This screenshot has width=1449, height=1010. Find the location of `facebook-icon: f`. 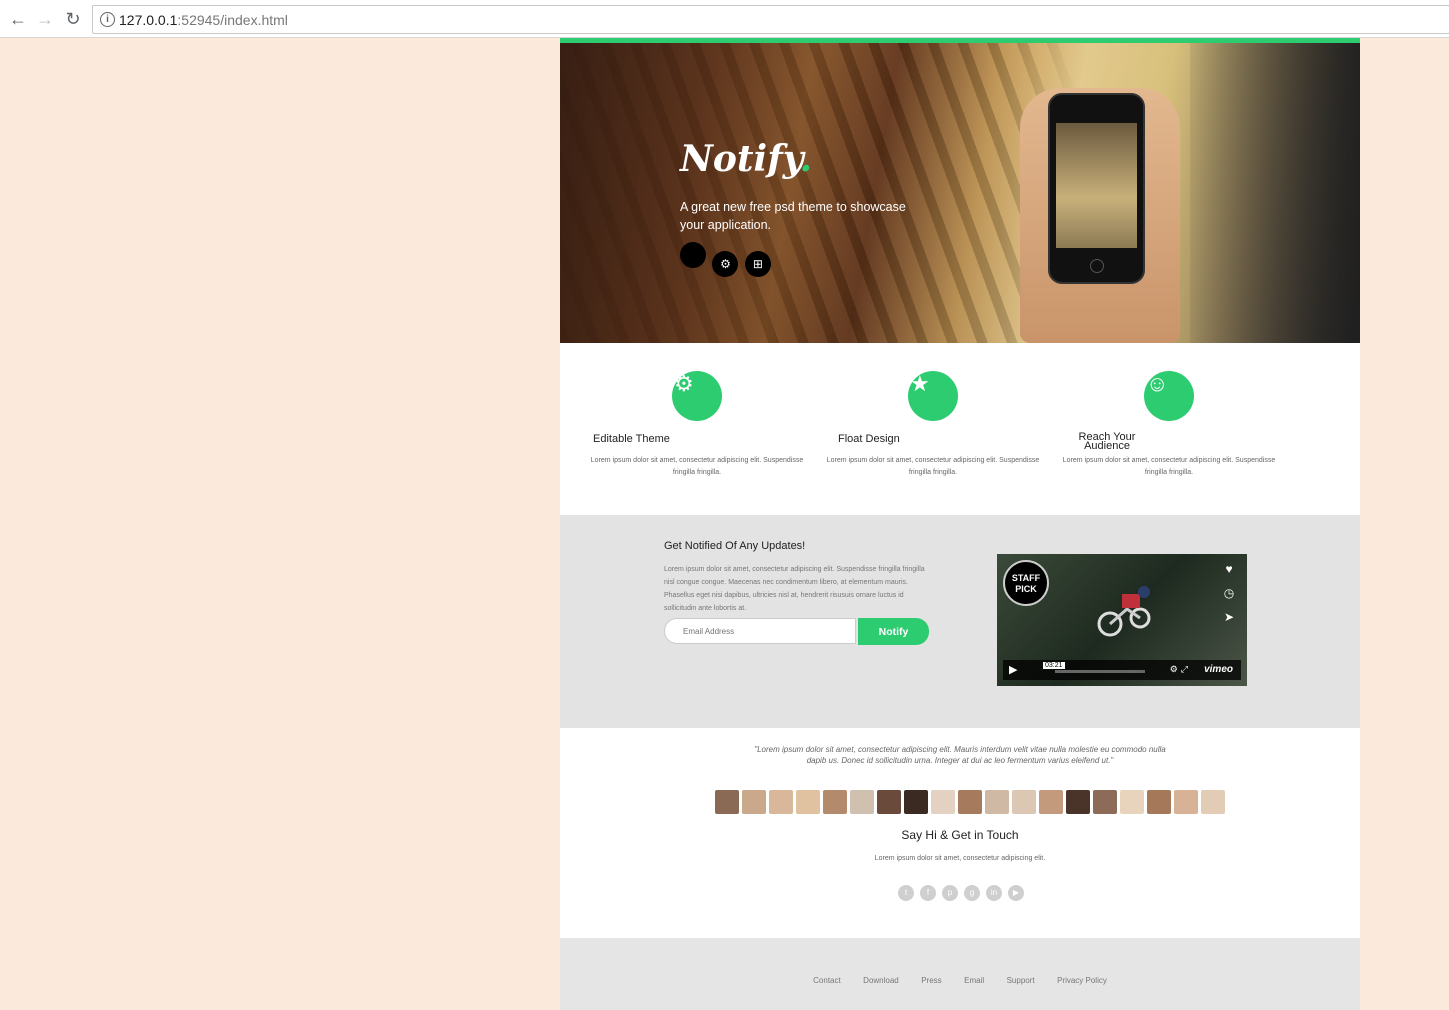

facebook-icon: f is located at coordinates (928, 893).